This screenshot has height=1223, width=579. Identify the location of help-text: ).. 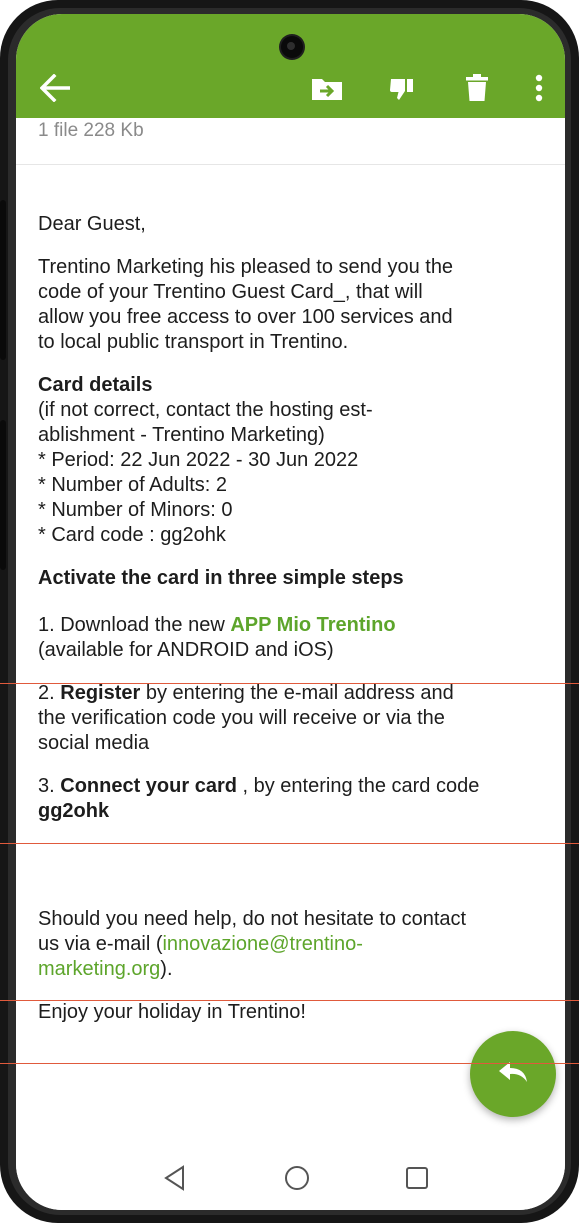
(166, 969).